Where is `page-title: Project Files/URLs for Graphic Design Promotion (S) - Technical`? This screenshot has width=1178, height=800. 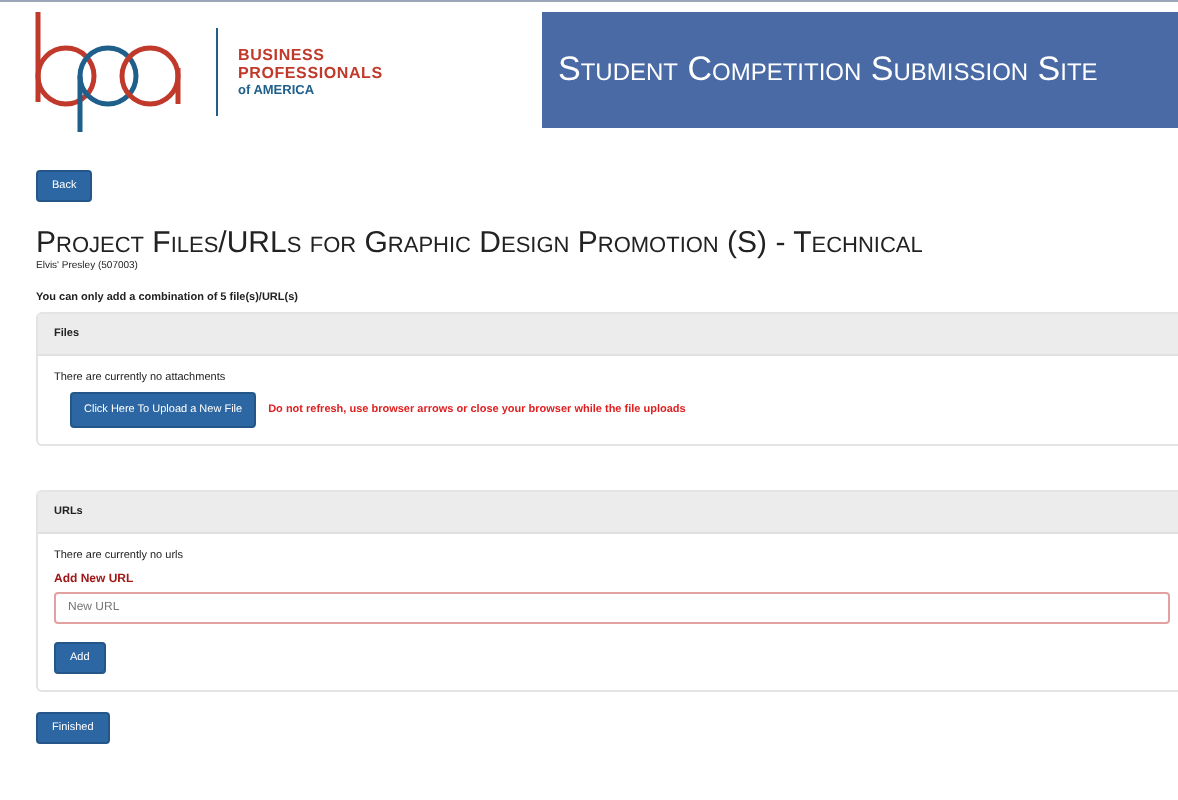
page-title: Project Files/URLs for Graphic Design Promotion (S) - Technical is located at coordinates (480, 243).